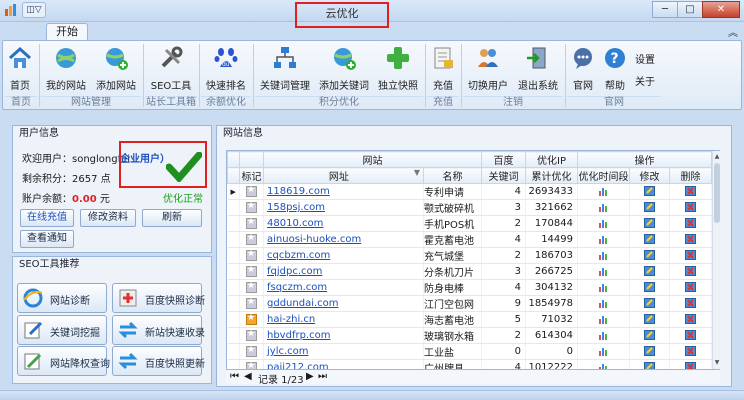 This screenshot has width=744, height=400. I want to click on refresh-button: 刷新, so click(172, 218).